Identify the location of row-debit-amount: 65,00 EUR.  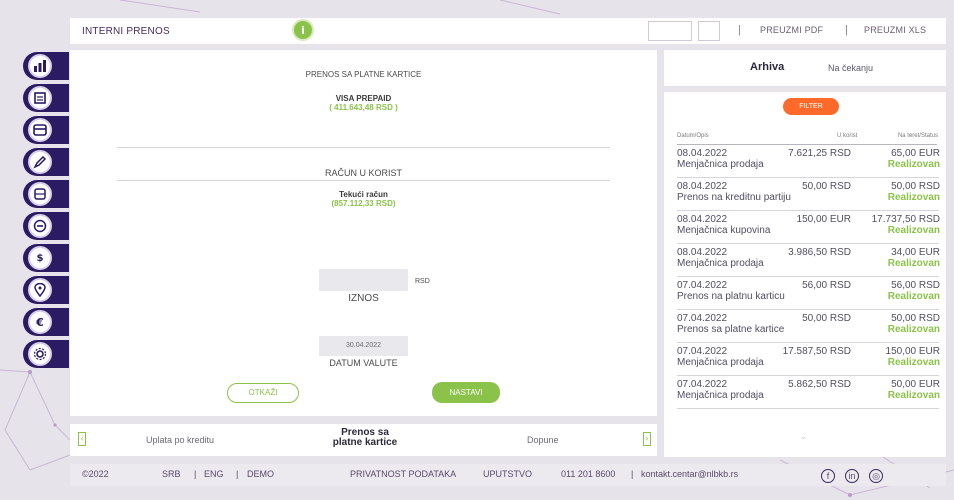
(915, 153).